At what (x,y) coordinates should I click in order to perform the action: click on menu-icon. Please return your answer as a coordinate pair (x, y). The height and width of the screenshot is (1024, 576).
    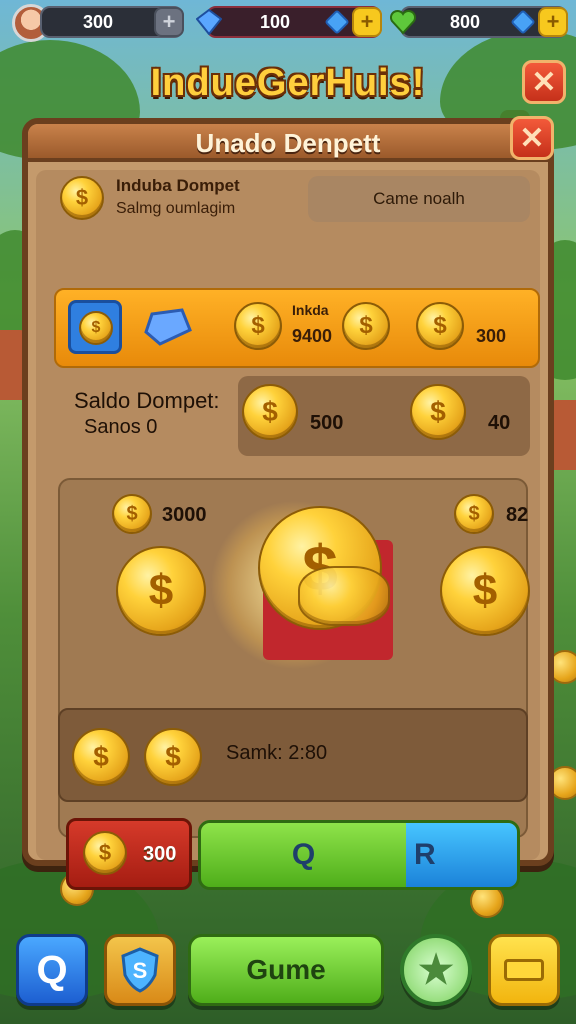
    Looking at the image, I should click on (524, 970).